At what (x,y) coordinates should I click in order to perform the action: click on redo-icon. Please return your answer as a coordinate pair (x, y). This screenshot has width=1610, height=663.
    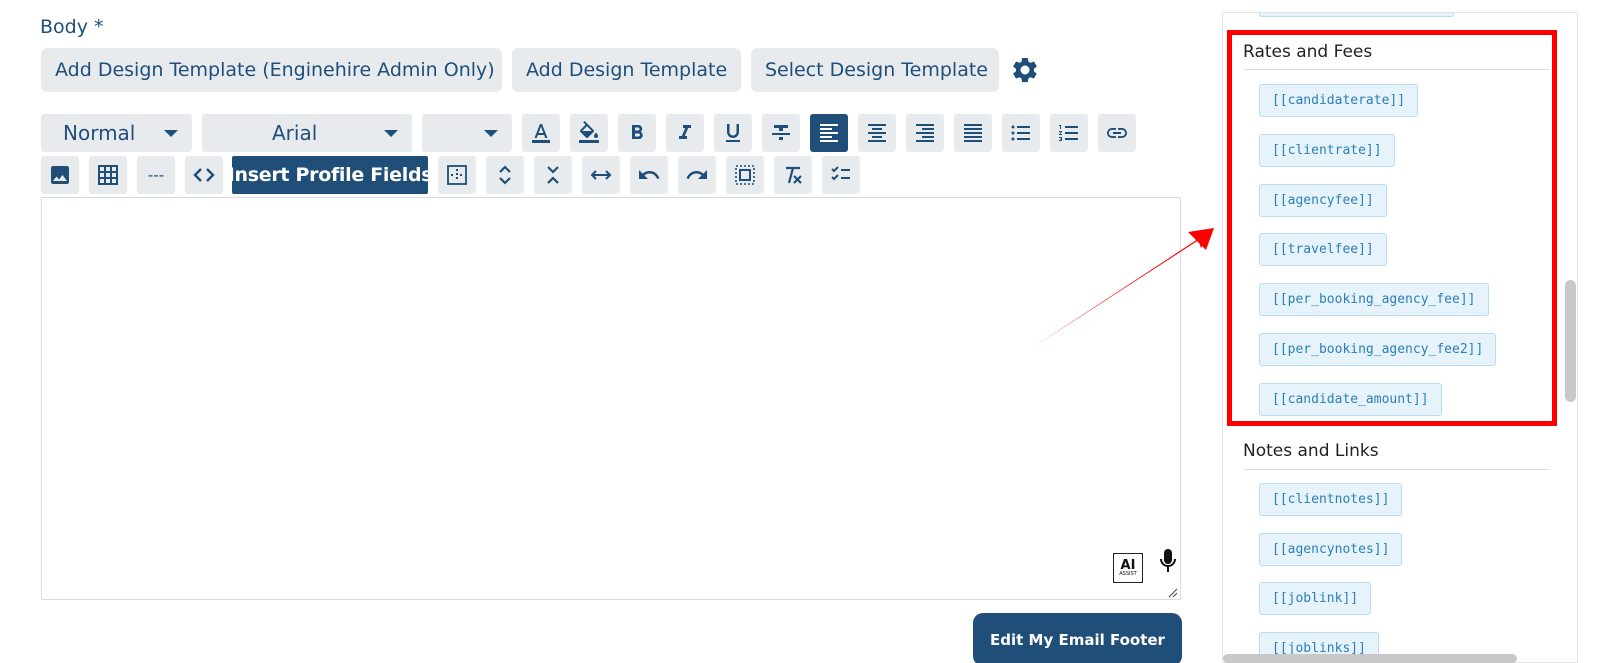
    Looking at the image, I should click on (696, 174).